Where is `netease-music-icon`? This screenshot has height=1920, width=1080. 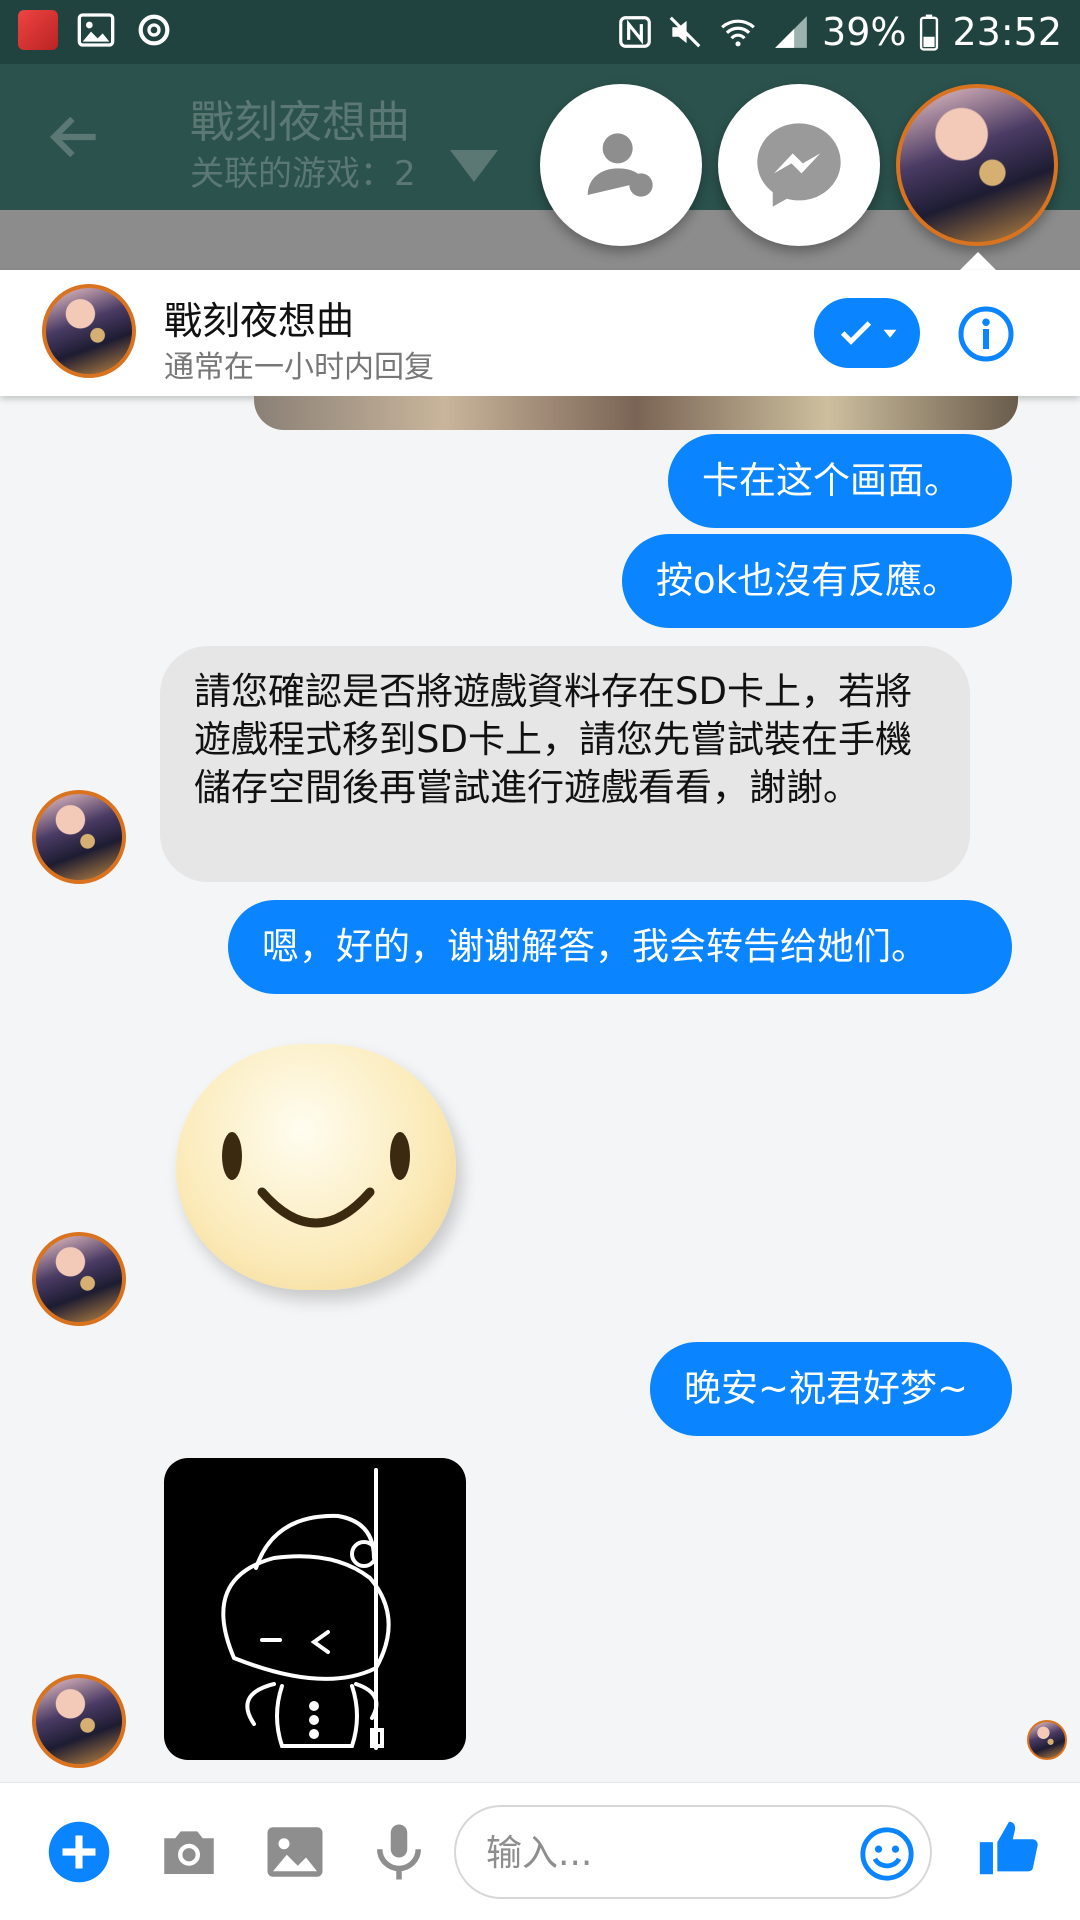 netease-music-icon is located at coordinates (154, 30).